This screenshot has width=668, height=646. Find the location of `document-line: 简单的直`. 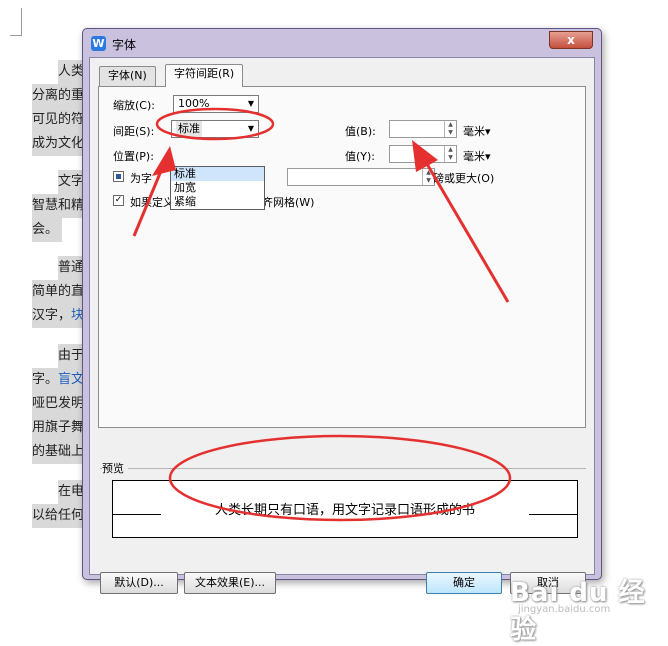

document-line: 简单的直 is located at coordinates (60, 292).